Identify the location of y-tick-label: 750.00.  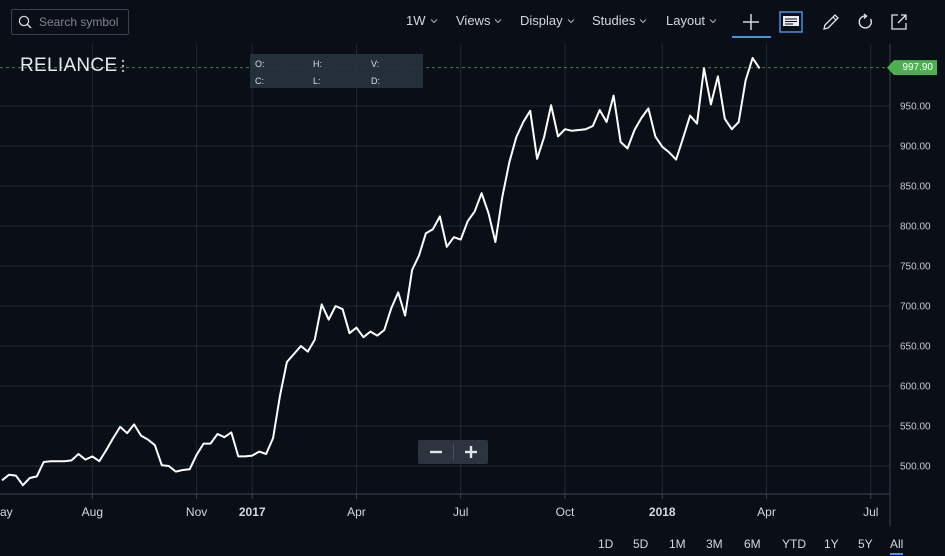
(915, 267).